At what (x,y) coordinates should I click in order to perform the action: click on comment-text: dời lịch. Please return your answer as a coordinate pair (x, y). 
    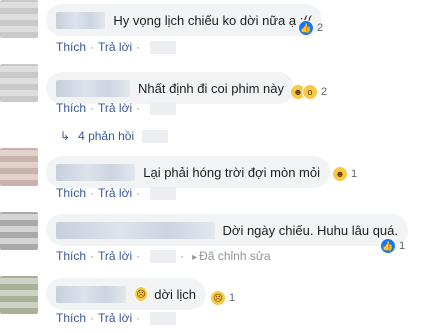
    Looking at the image, I should click on (175, 294).